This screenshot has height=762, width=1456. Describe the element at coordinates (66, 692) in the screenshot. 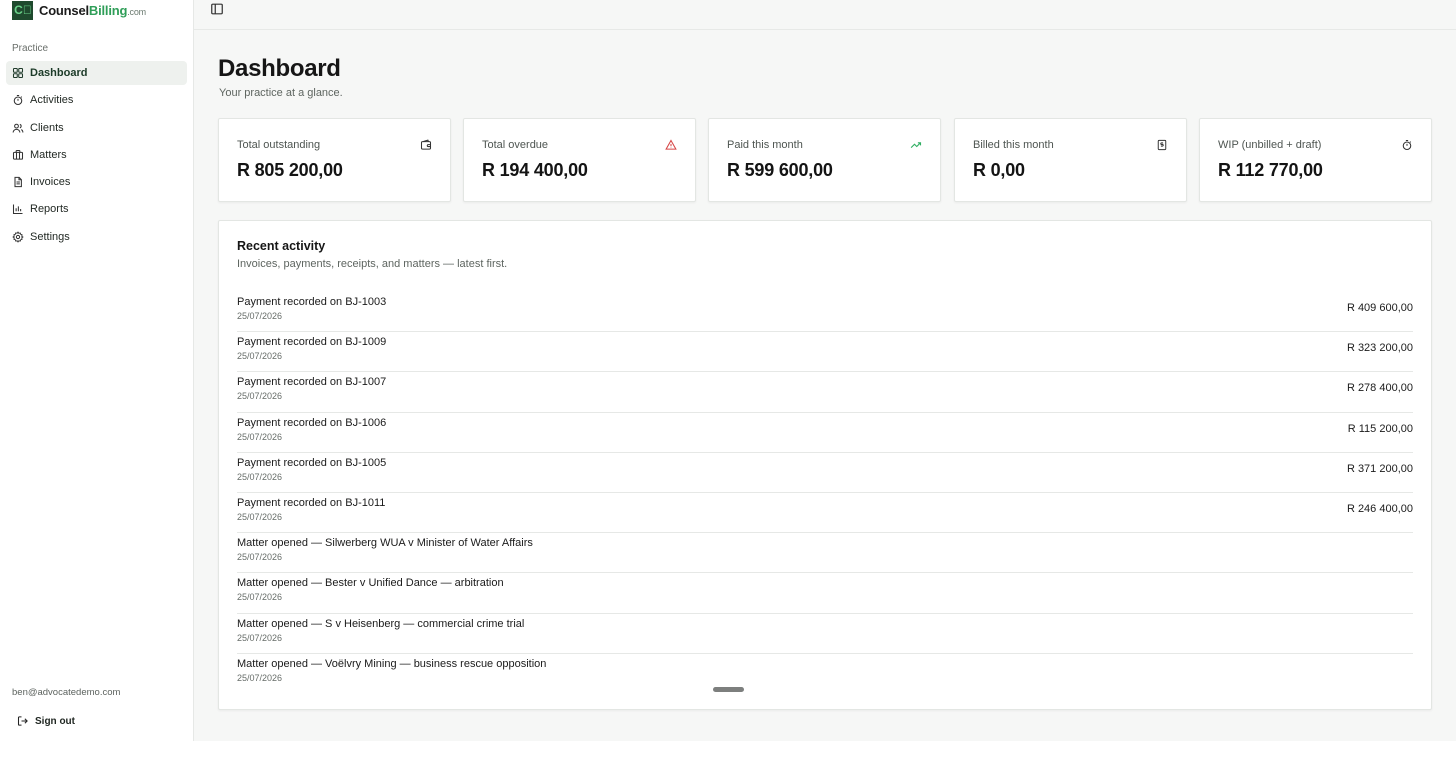

I see `user-email: ben@advocatedemo.com` at that location.